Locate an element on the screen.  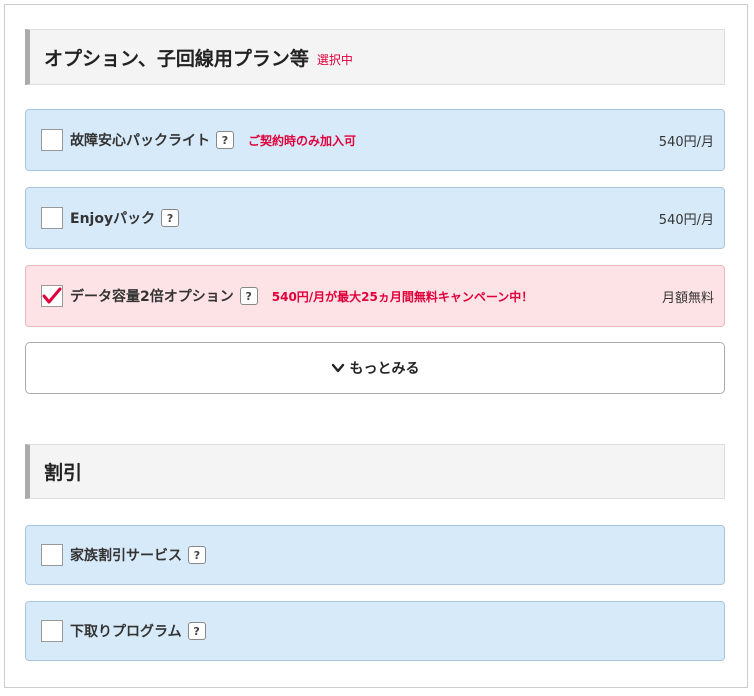
option-price: 月額無料 is located at coordinates (687, 298).